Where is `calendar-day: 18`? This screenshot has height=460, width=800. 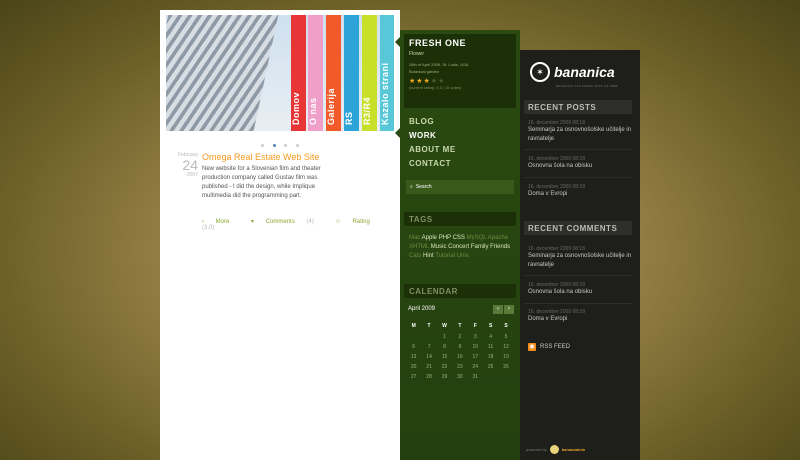
calendar-day: 18 is located at coordinates (490, 357).